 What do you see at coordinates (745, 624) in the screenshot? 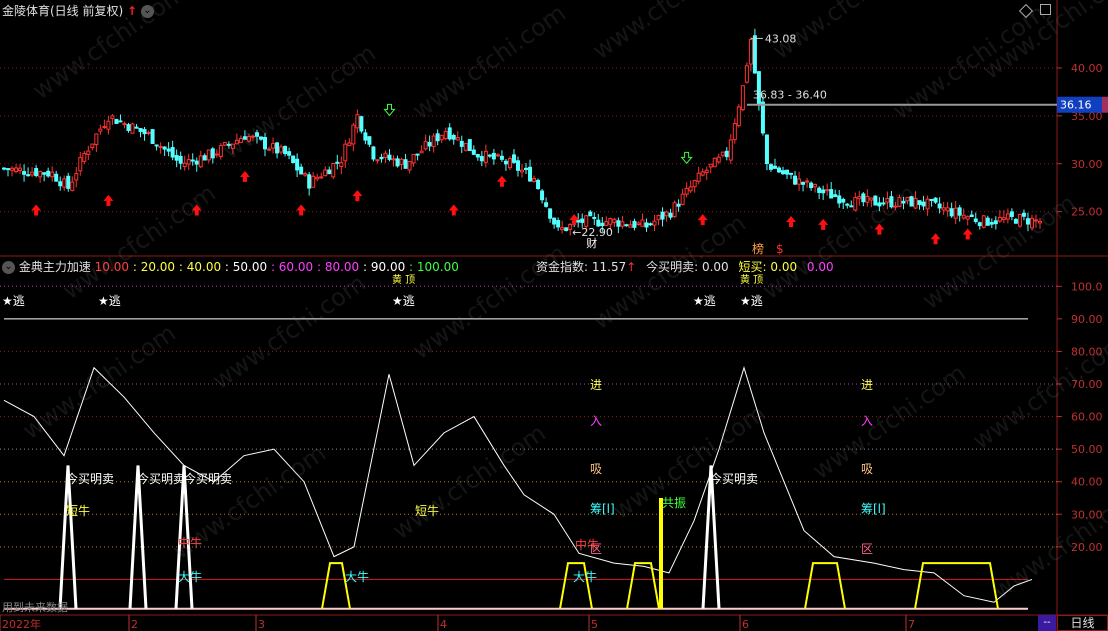
I see `x-axis-label: 6` at bounding box center [745, 624].